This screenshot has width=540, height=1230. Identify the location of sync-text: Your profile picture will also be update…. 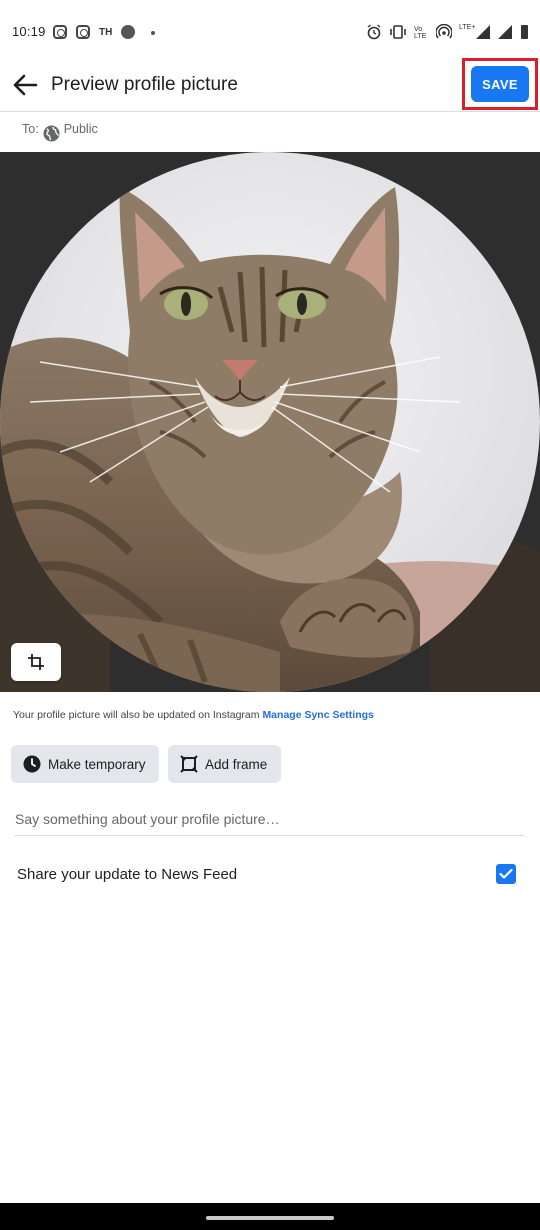
(136, 715).